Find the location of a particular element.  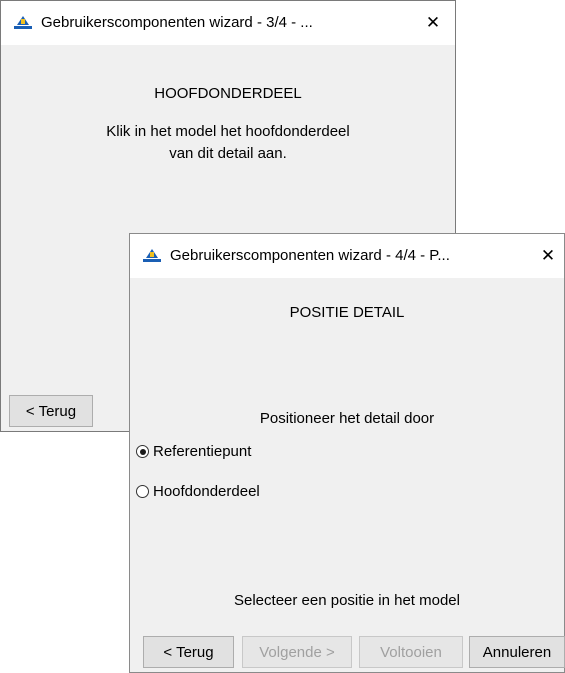

radio-button-checked is located at coordinates (142, 451).